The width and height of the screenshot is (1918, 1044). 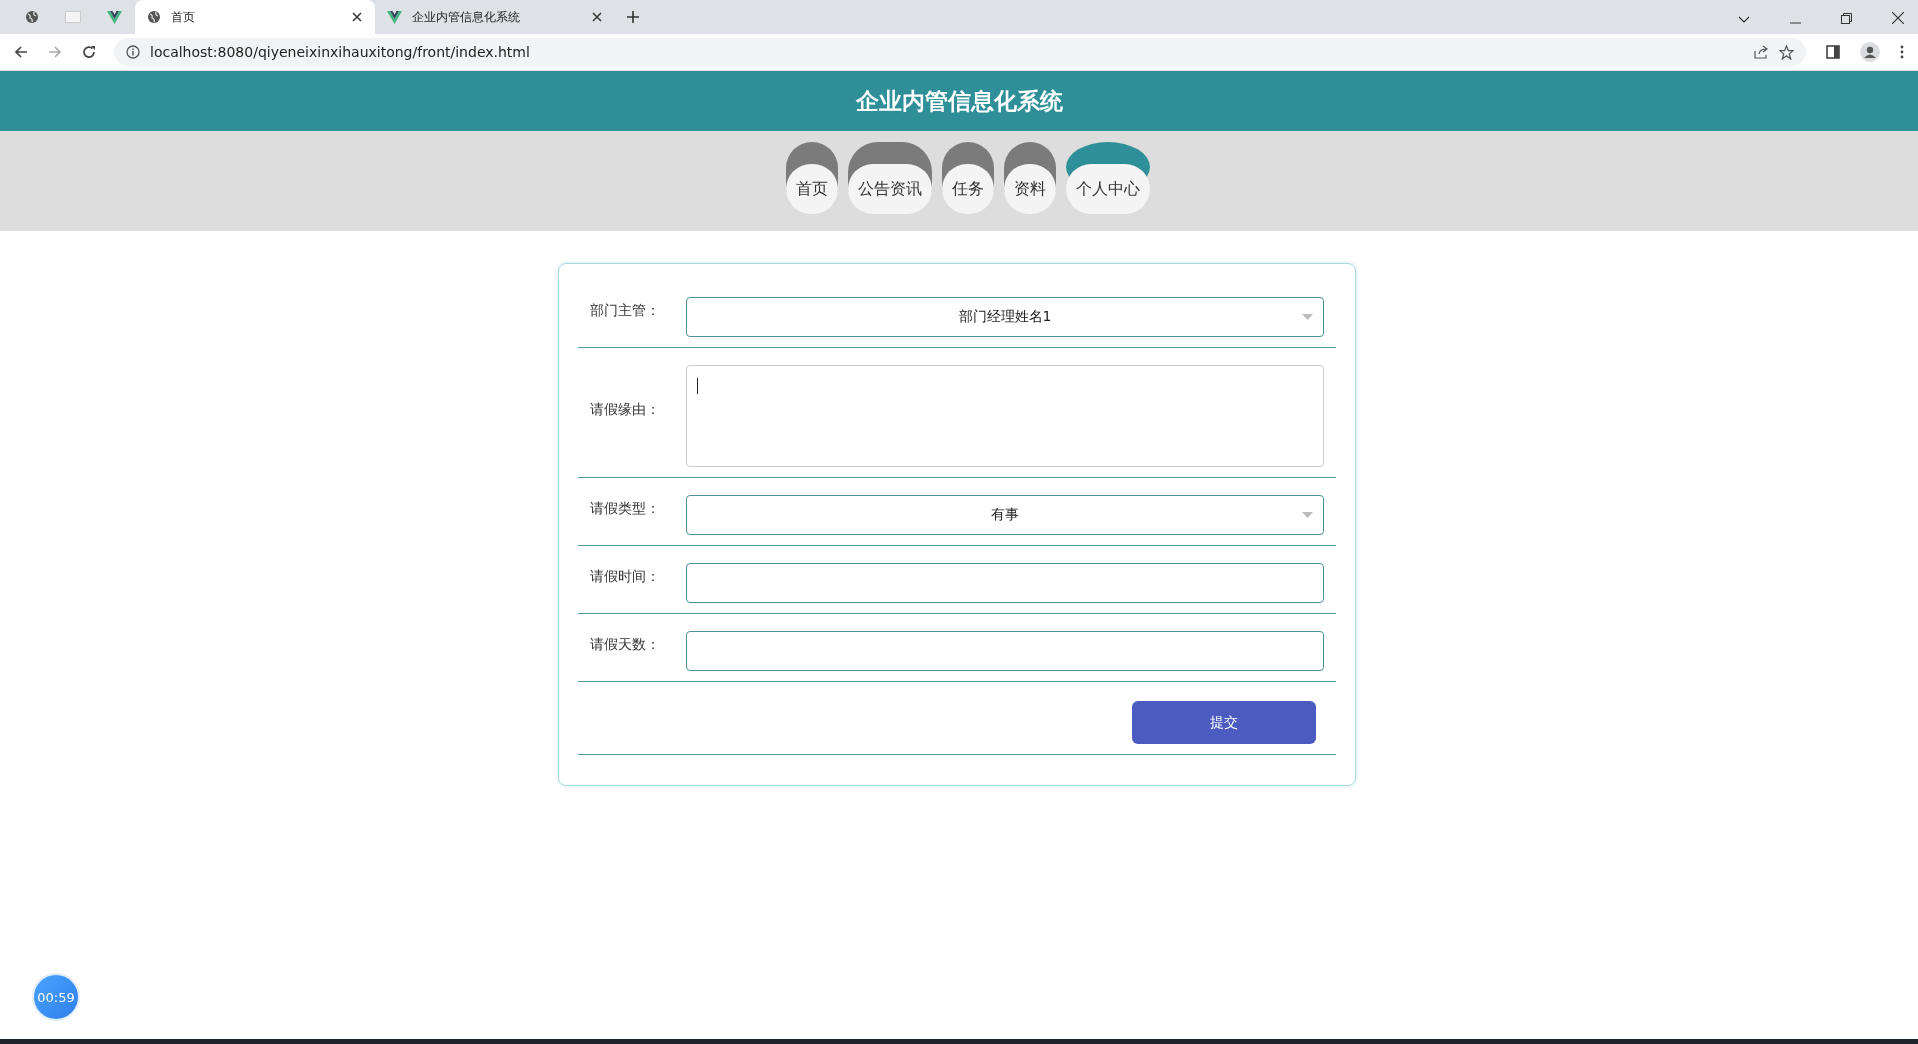 What do you see at coordinates (625, 645) in the screenshot?
I see `field-label: 请假天数：` at bounding box center [625, 645].